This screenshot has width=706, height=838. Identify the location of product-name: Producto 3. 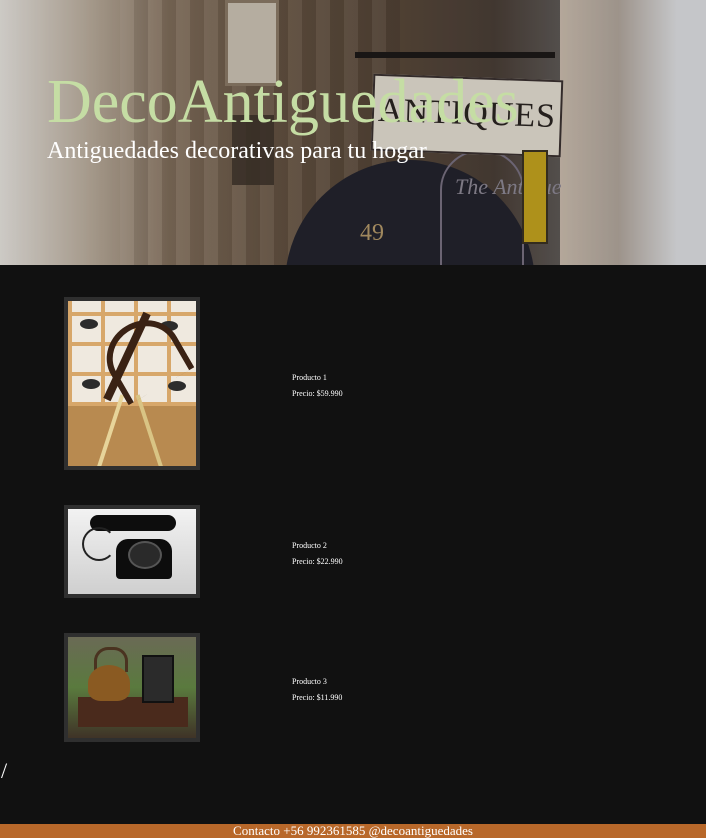
(309, 681).